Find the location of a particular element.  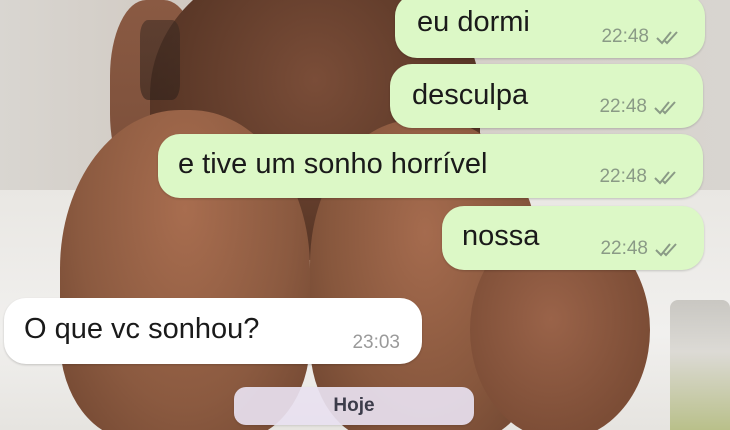

background-tattoo is located at coordinates (160, 60).